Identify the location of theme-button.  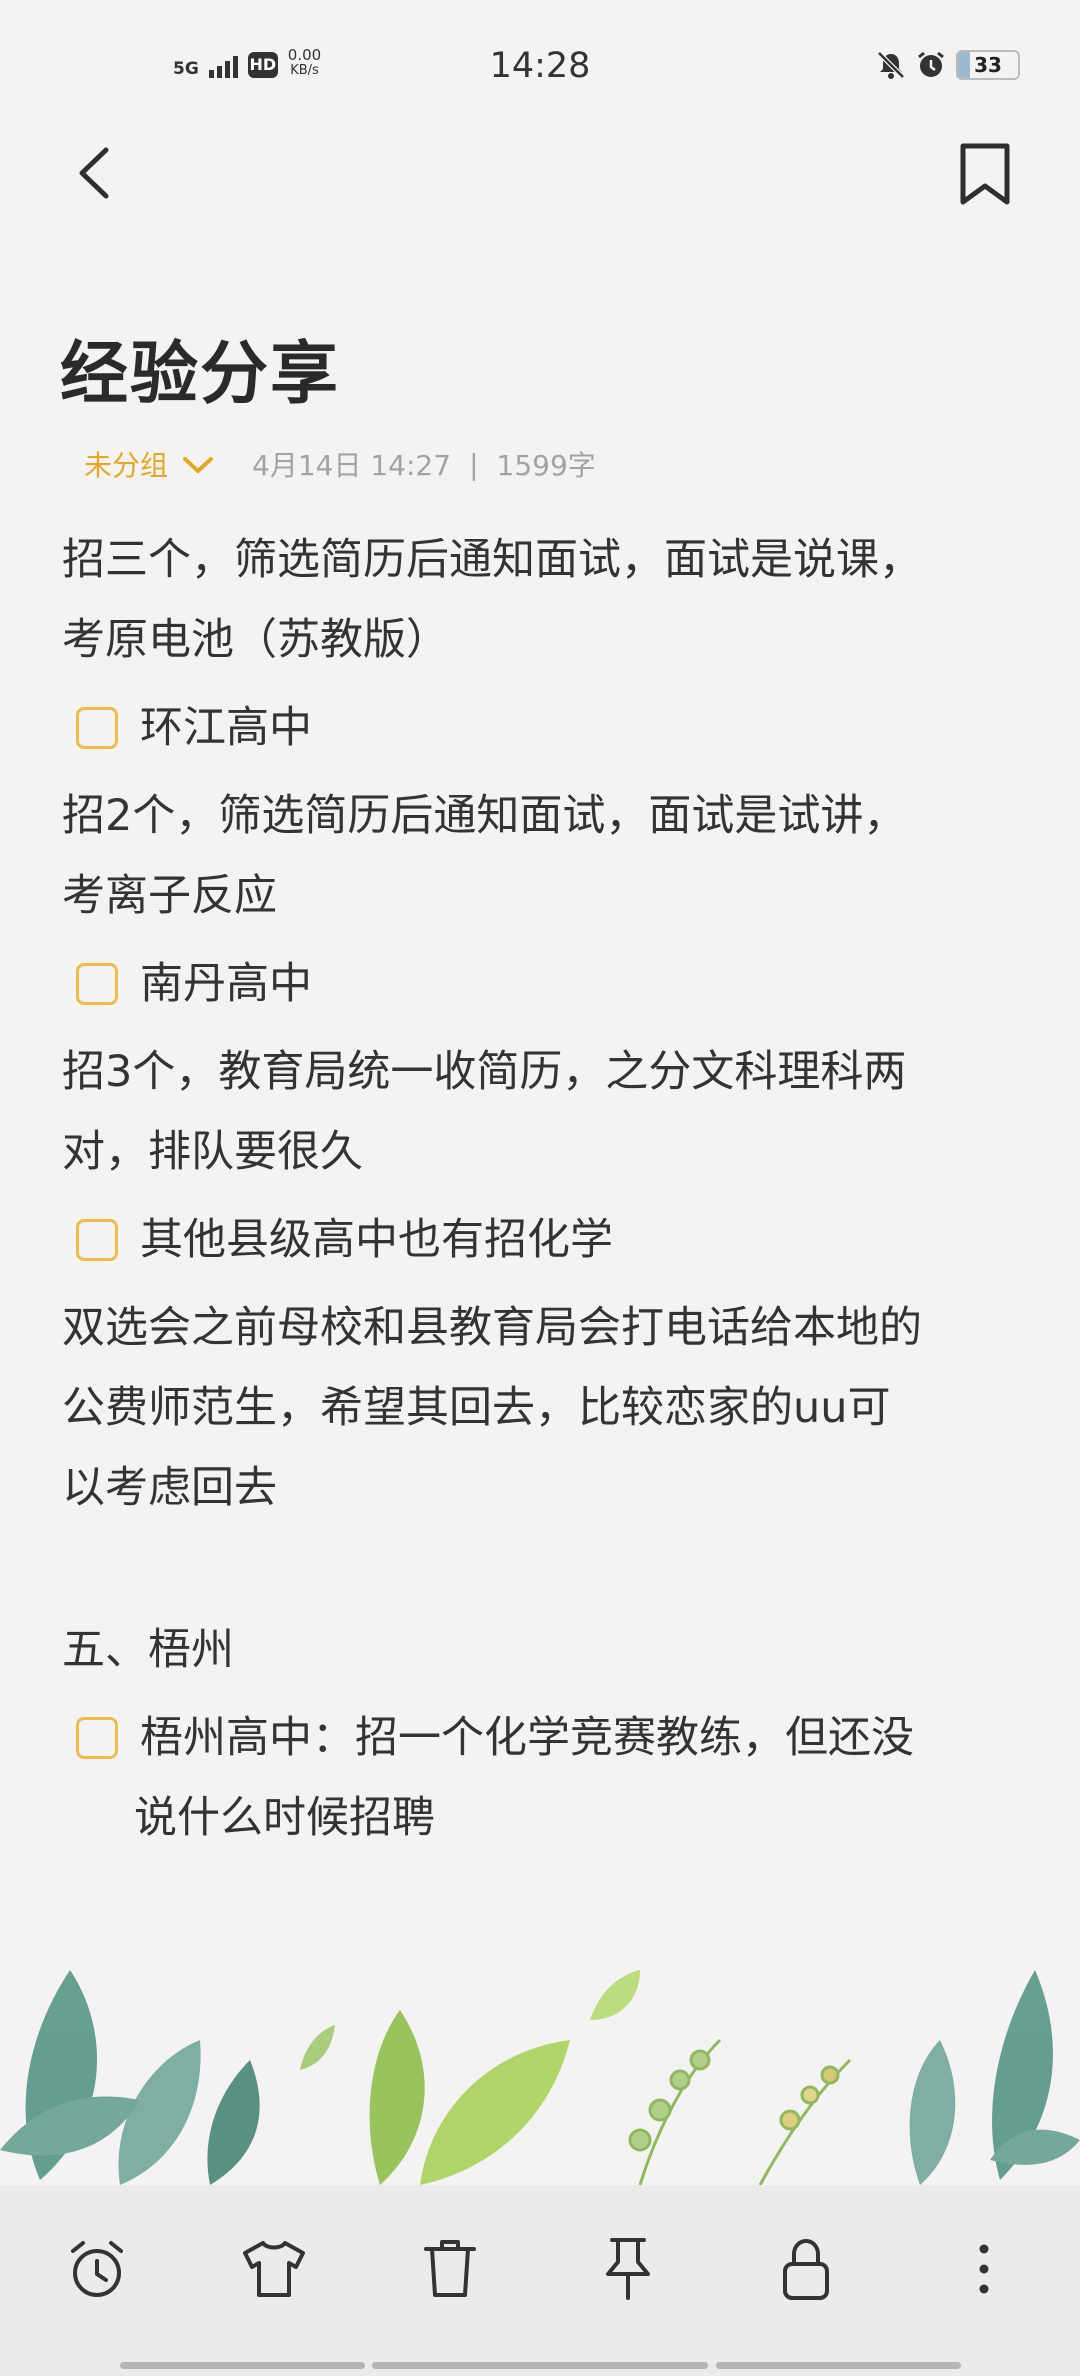
(274, 2269).